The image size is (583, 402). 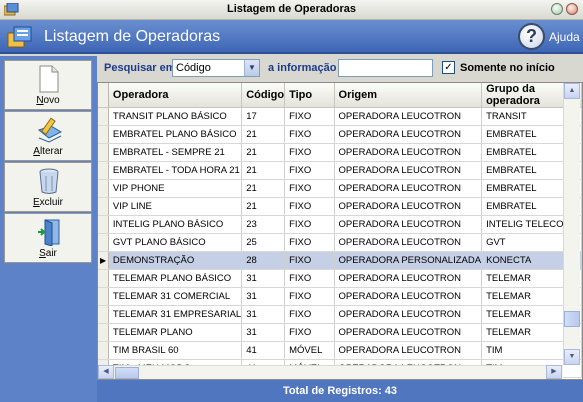 What do you see at coordinates (572, 319) in the screenshot?
I see `vertical-scroll-thumb` at bounding box center [572, 319].